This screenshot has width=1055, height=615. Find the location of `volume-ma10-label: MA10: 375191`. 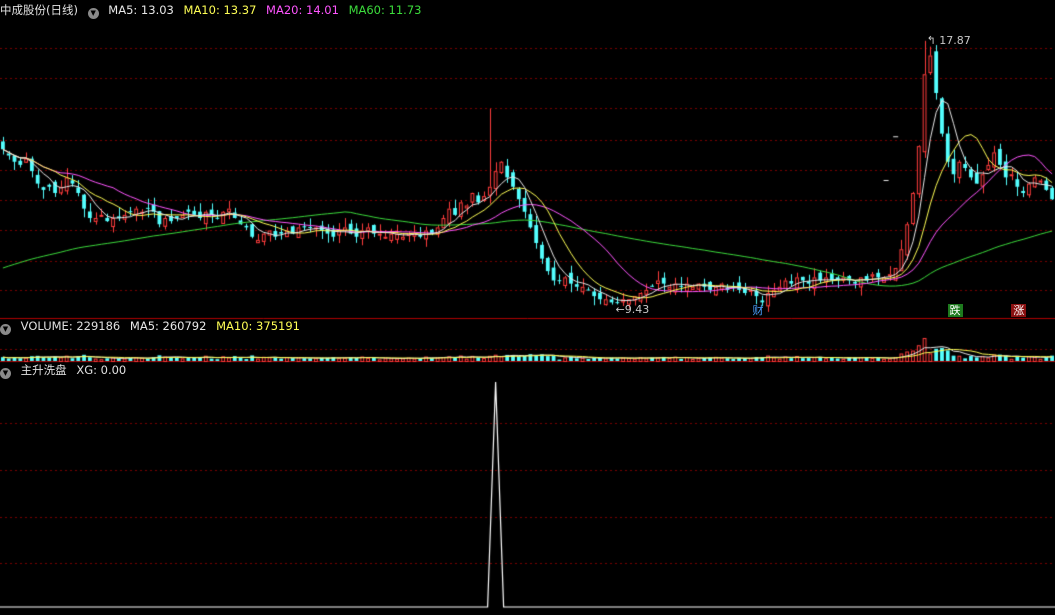

volume-ma10-label: MA10: 375191 is located at coordinates (258, 326).